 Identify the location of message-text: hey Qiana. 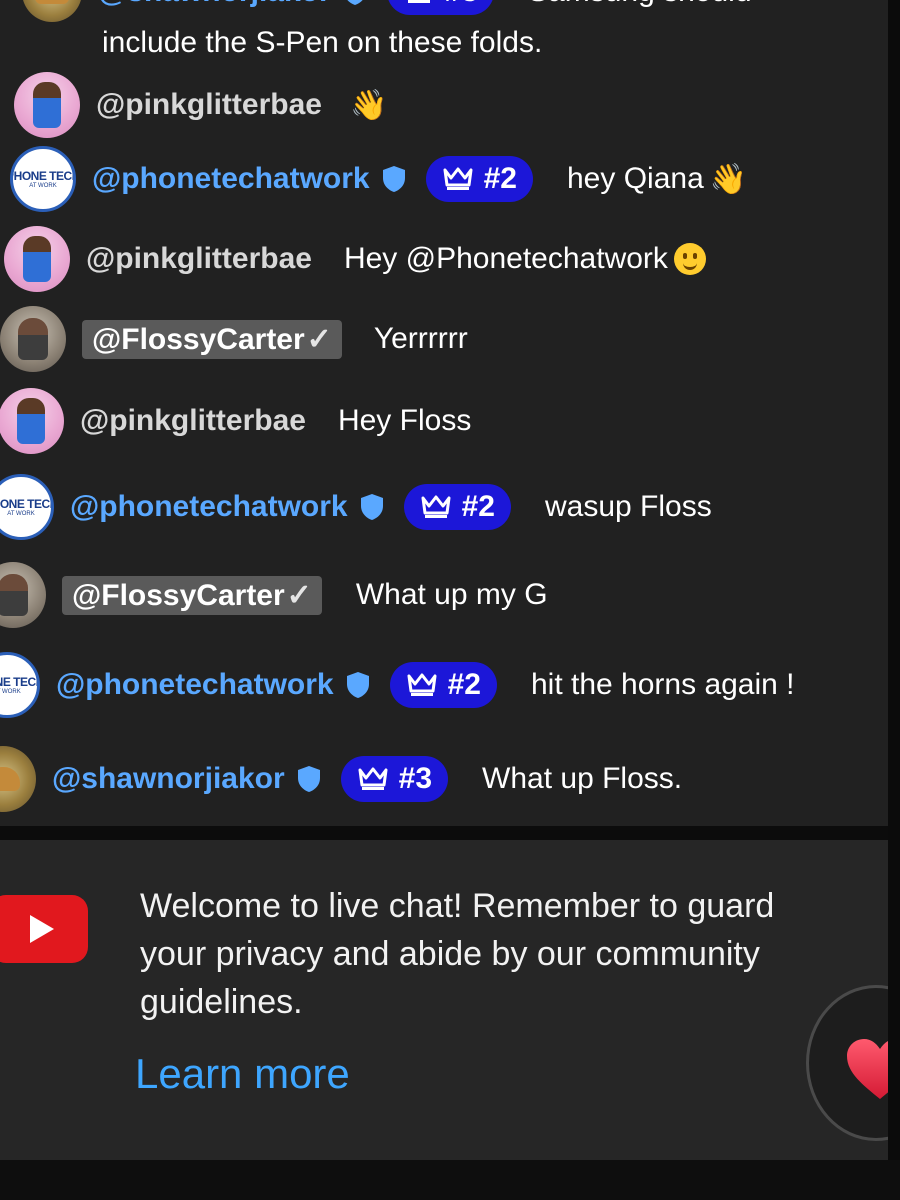
(635, 178).